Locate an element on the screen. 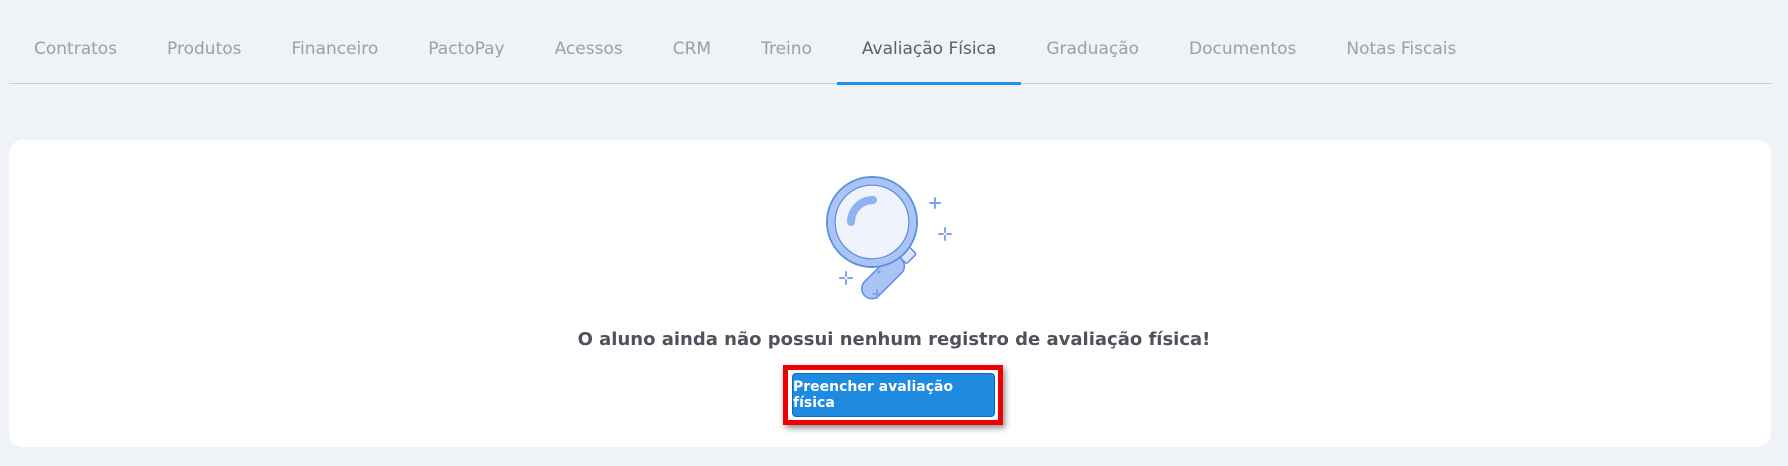  tab-label: Produtos is located at coordinates (204, 48).